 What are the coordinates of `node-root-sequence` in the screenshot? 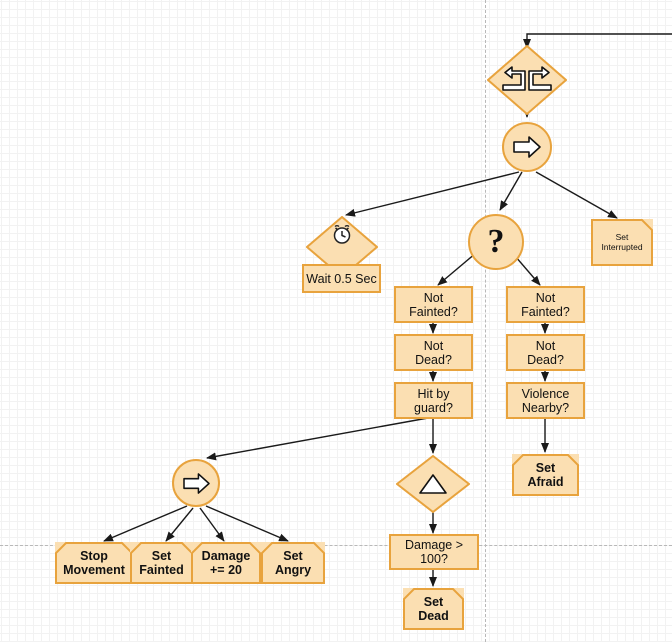 It's located at (527, 147).